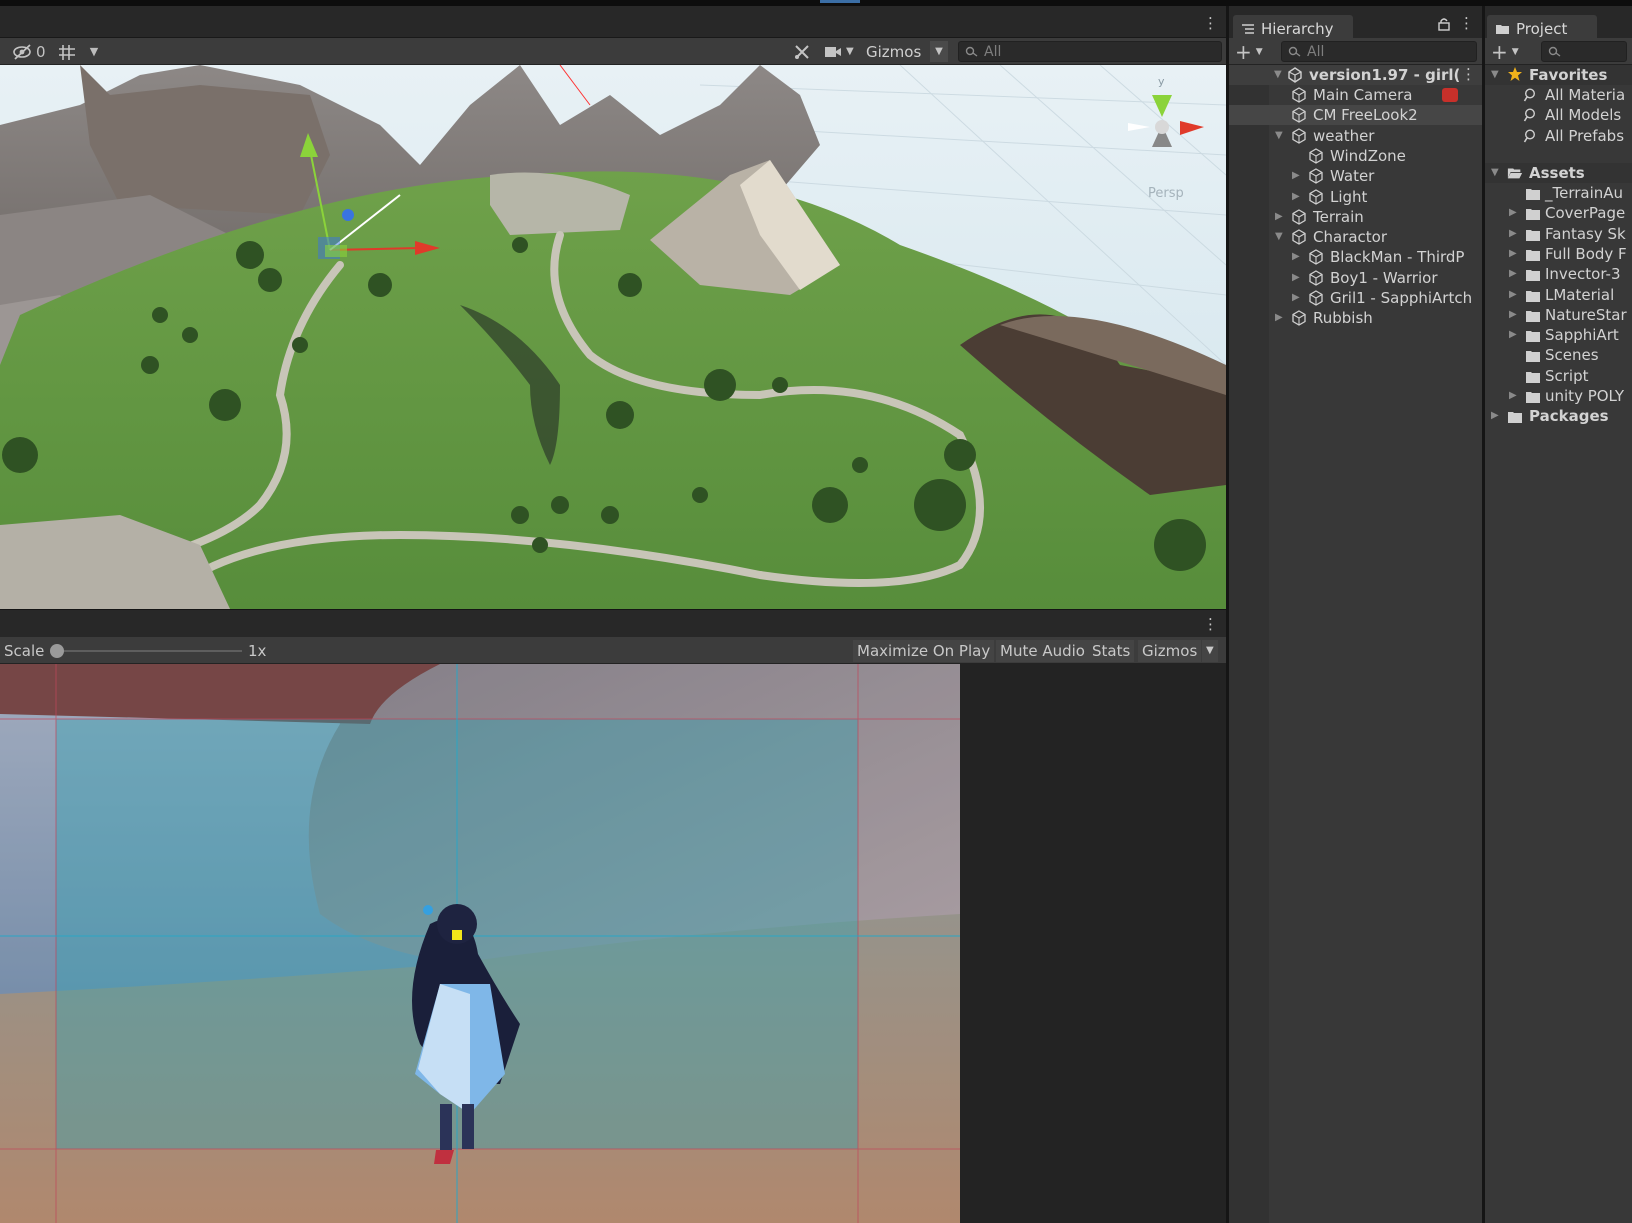 The height and width of the screenshot is (1223, 1632). What do you see at coordinates (1316, 51) in the screenshot?
I see `search-placeholder: All` at bounding box center [1316, 51].